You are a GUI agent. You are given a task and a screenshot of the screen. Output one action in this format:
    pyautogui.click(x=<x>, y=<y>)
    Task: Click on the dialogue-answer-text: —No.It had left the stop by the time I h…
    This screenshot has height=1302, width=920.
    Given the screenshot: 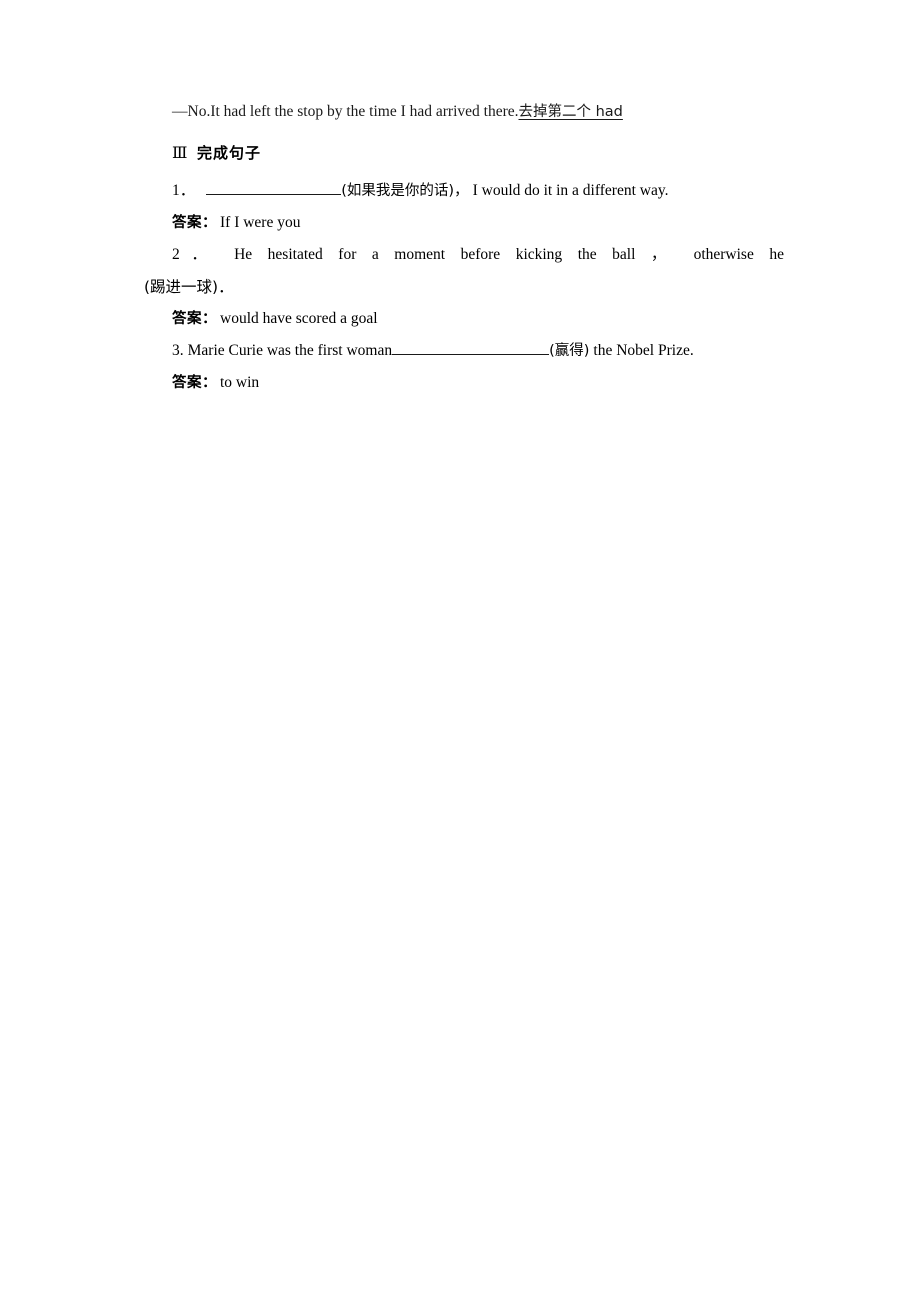 What is the action you would take?
    pyautogui.click(x=345, y=111)
    